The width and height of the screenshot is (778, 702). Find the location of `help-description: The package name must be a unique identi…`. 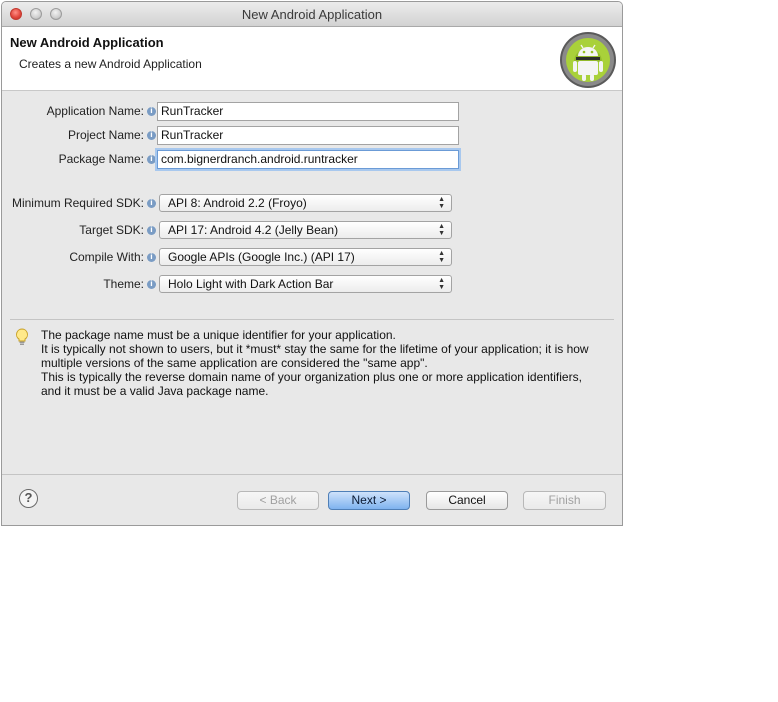

help-description: The package name must be a unique identi… is located at coordinates (326, 363).